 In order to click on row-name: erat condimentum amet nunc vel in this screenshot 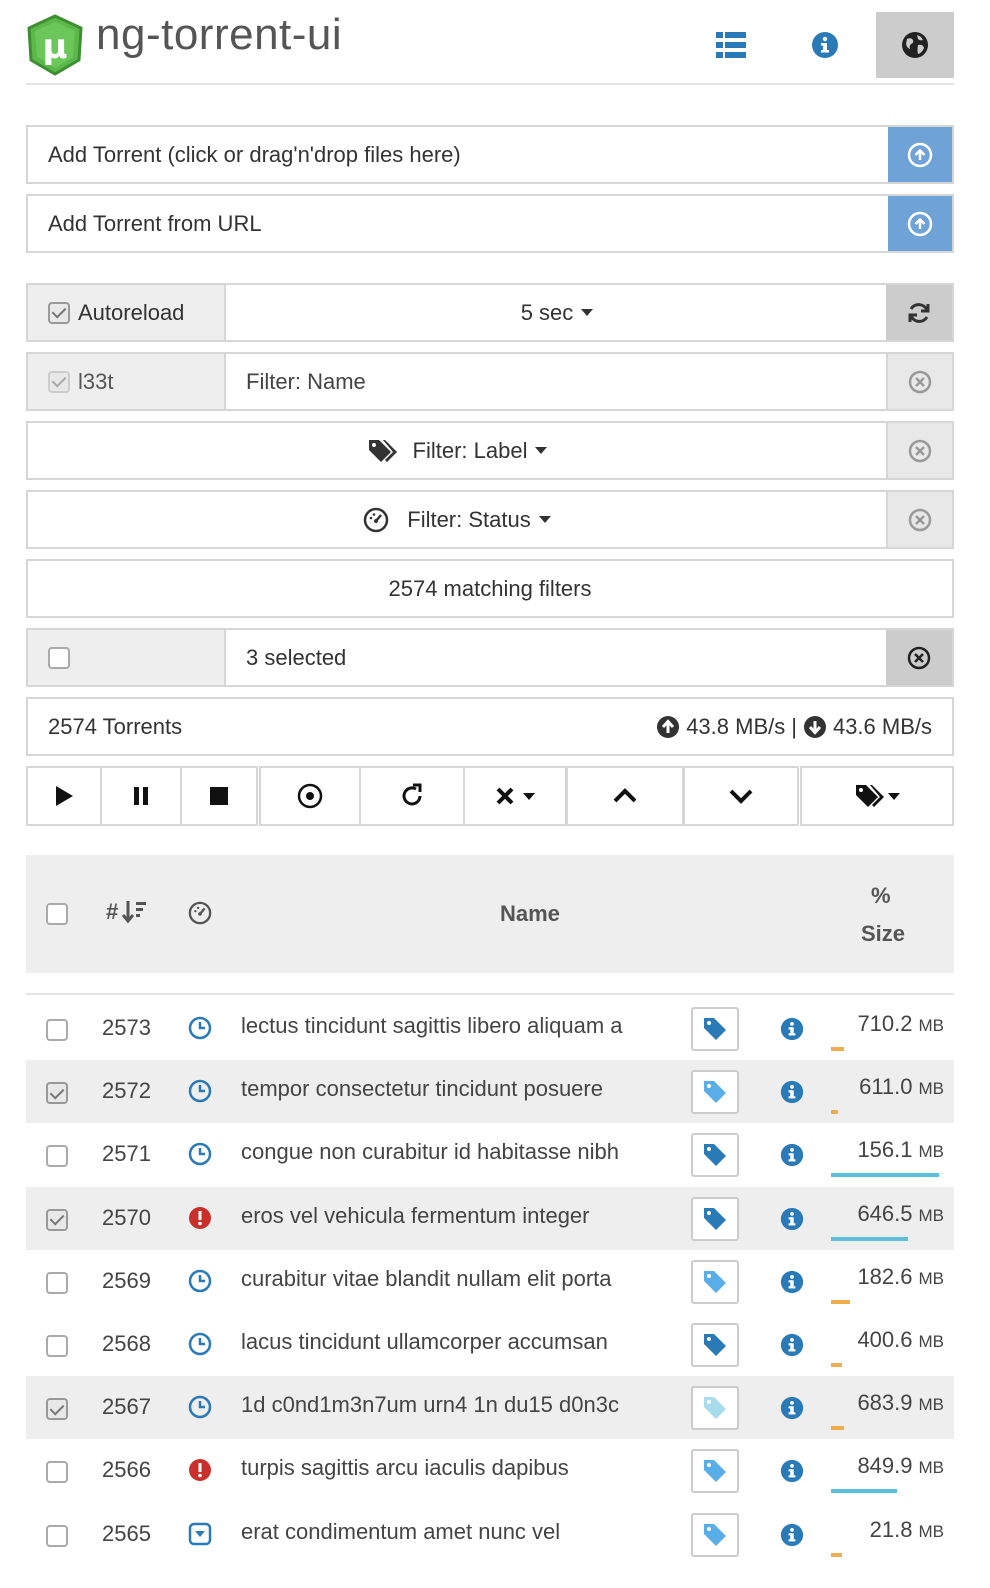, I will do `click(461, 1532)`.